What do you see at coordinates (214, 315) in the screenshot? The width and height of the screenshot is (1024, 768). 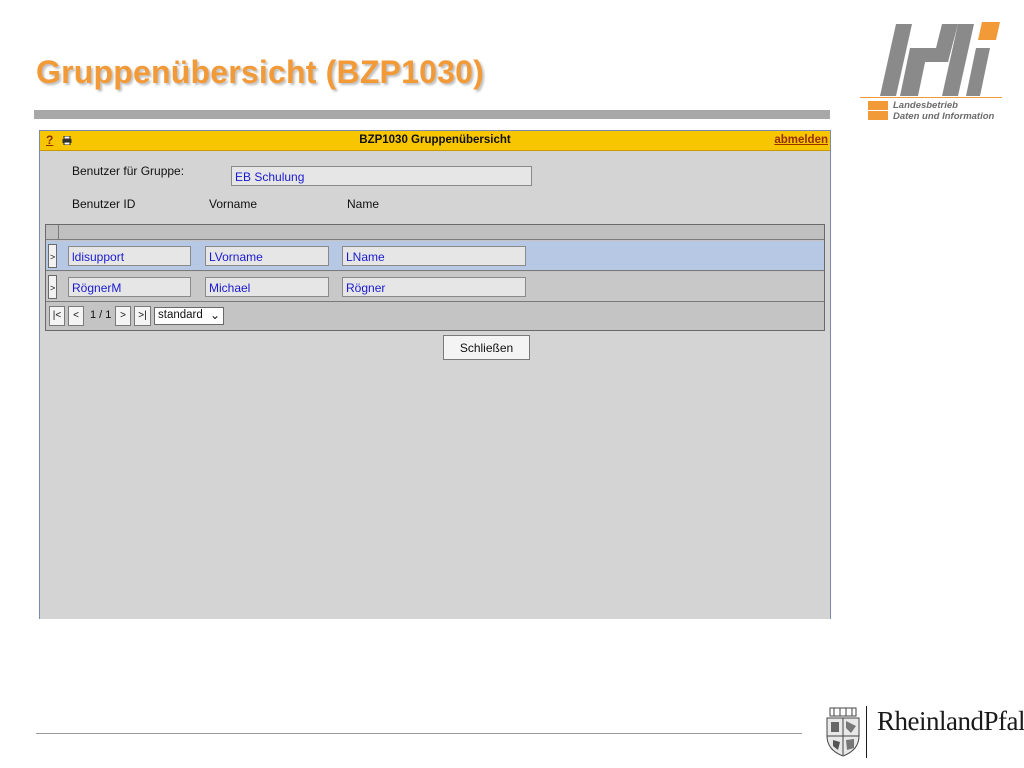 I see `chevron-down-icon: ⌄` at bounding box center [214, 315].